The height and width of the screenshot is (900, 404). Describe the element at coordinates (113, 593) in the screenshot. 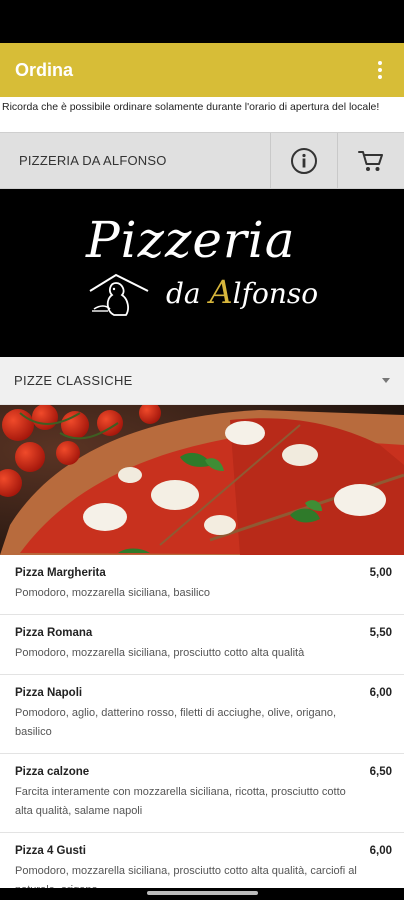

I see `menu-item-description: Pomodoro, mozzarella siciliana, basilico` at that location.